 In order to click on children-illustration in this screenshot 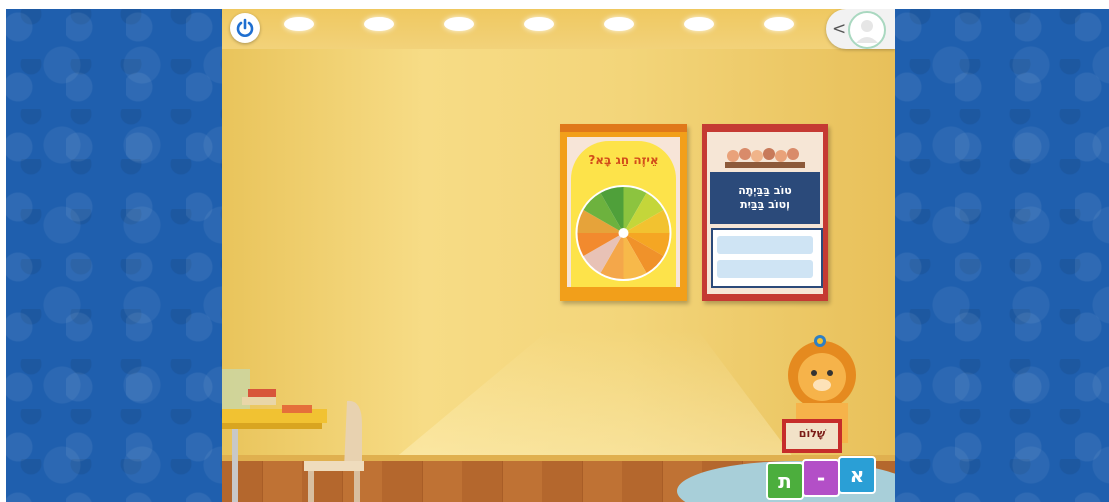, I will do `click(765, 158)`.